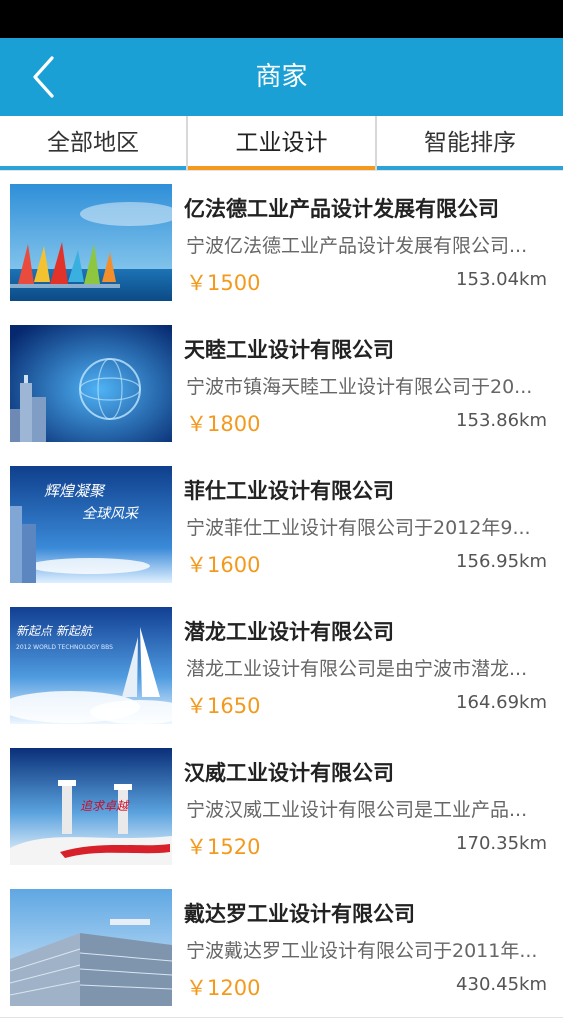 The width and height of the screenshot is (563, 1018). I want to click on thumbnail-text: 全球风采, so click(111, 514).